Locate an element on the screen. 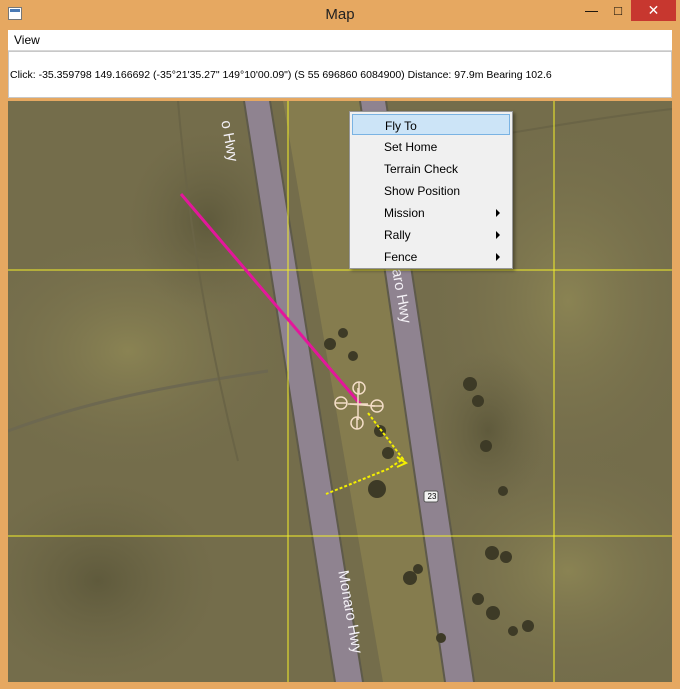 Image resolution: width=680 pixels, height=689 pixels. menu-item-terrain-check: Terrain Check is located at coordinates (431, 168).